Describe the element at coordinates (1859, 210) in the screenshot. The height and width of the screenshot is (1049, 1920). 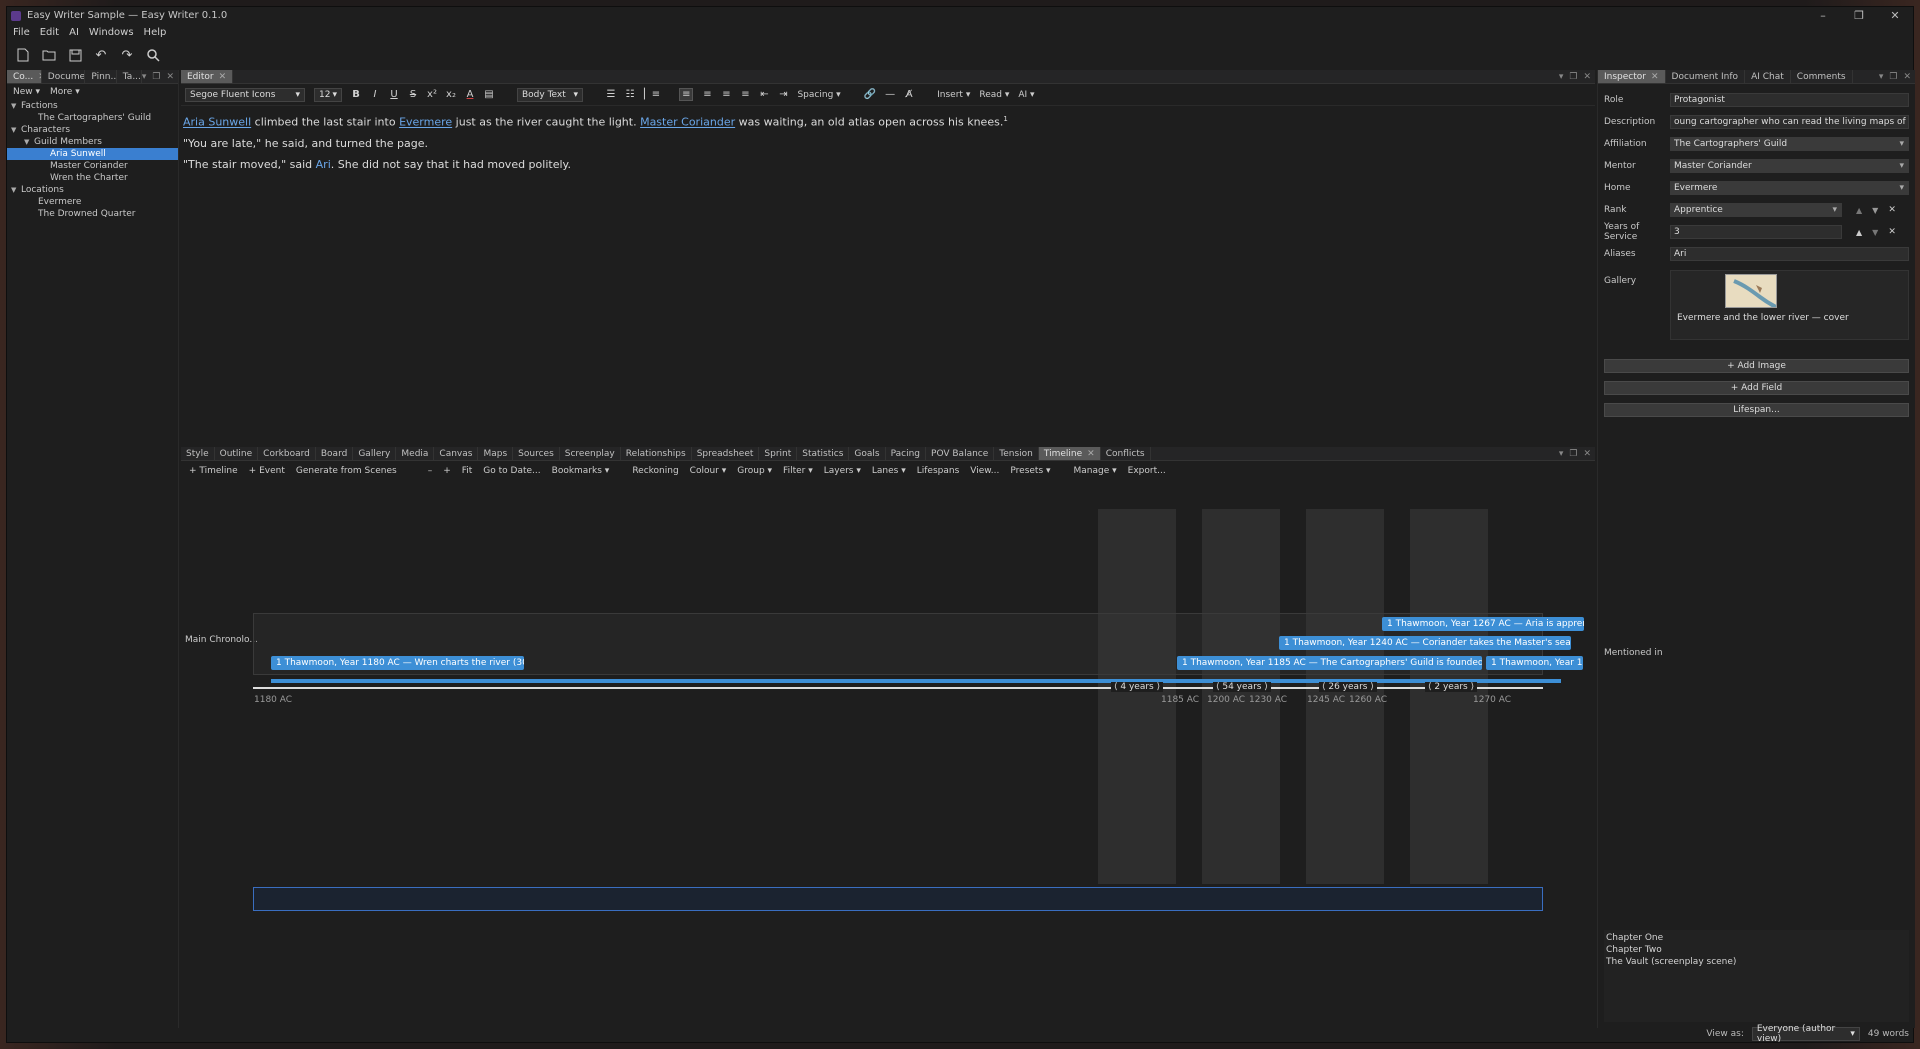
I see `move-up-icon: ▲` at that location.